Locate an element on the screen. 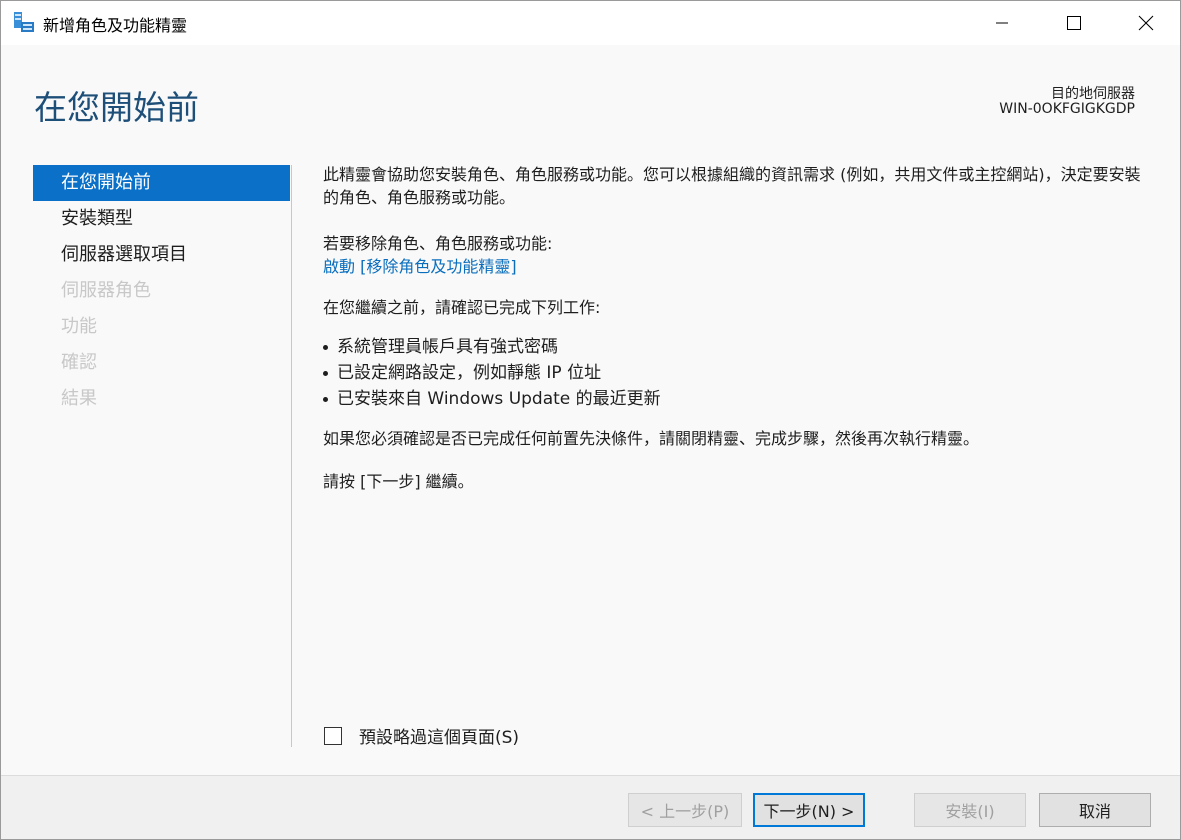 The width and height of the screenshot is (1181, 840). destination-server-name: WIN-0OKFGIGKGDP is located at coordinates (1067, 109).